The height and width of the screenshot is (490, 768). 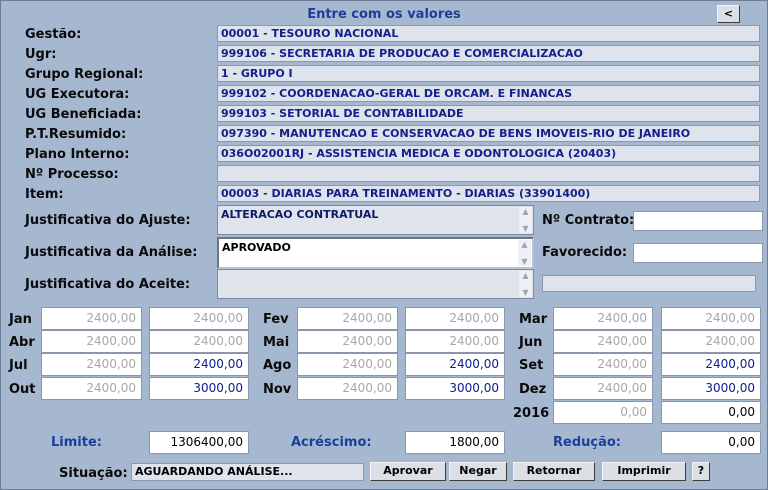 What do you see at coordinates (587, 442) in the screenshot?
I see `reducao-label: Redução:` at bounding box center [587, 442].